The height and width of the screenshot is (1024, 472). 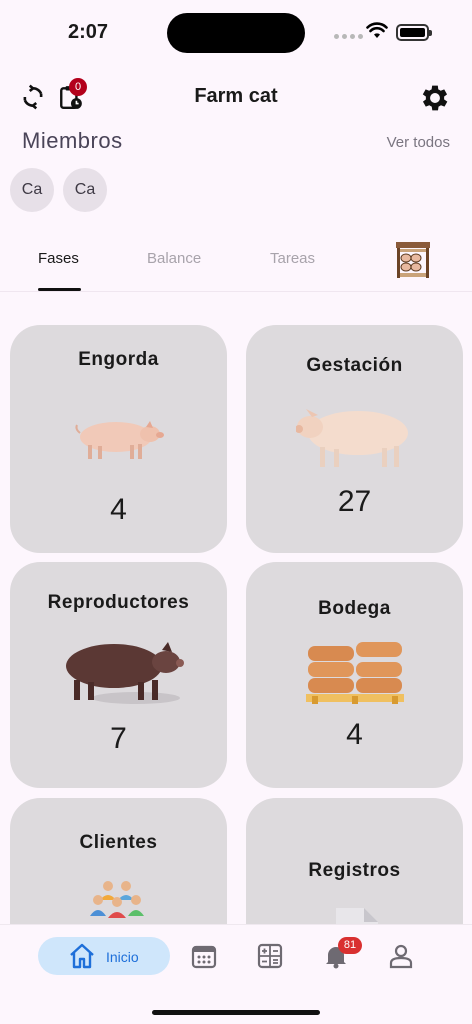 What do you see at coordinates (59, 289) in the screenshot?
I see `active-tab-indicator` at bounding box center [59, 289].